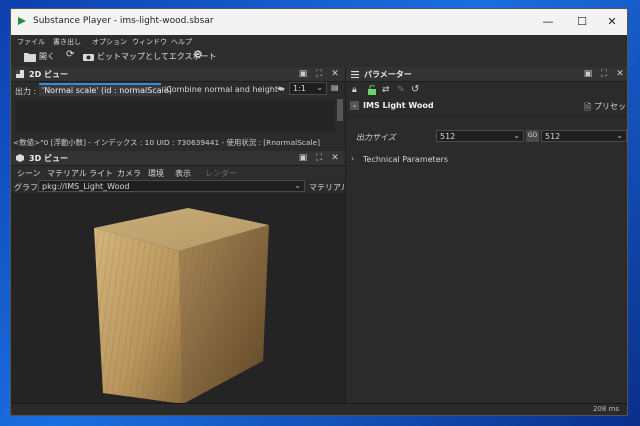 This screenshot has width=640, height=426. Describe the element at coordinates (183, 173) in the screenshot. I see `menu-display: 表示` at that location.